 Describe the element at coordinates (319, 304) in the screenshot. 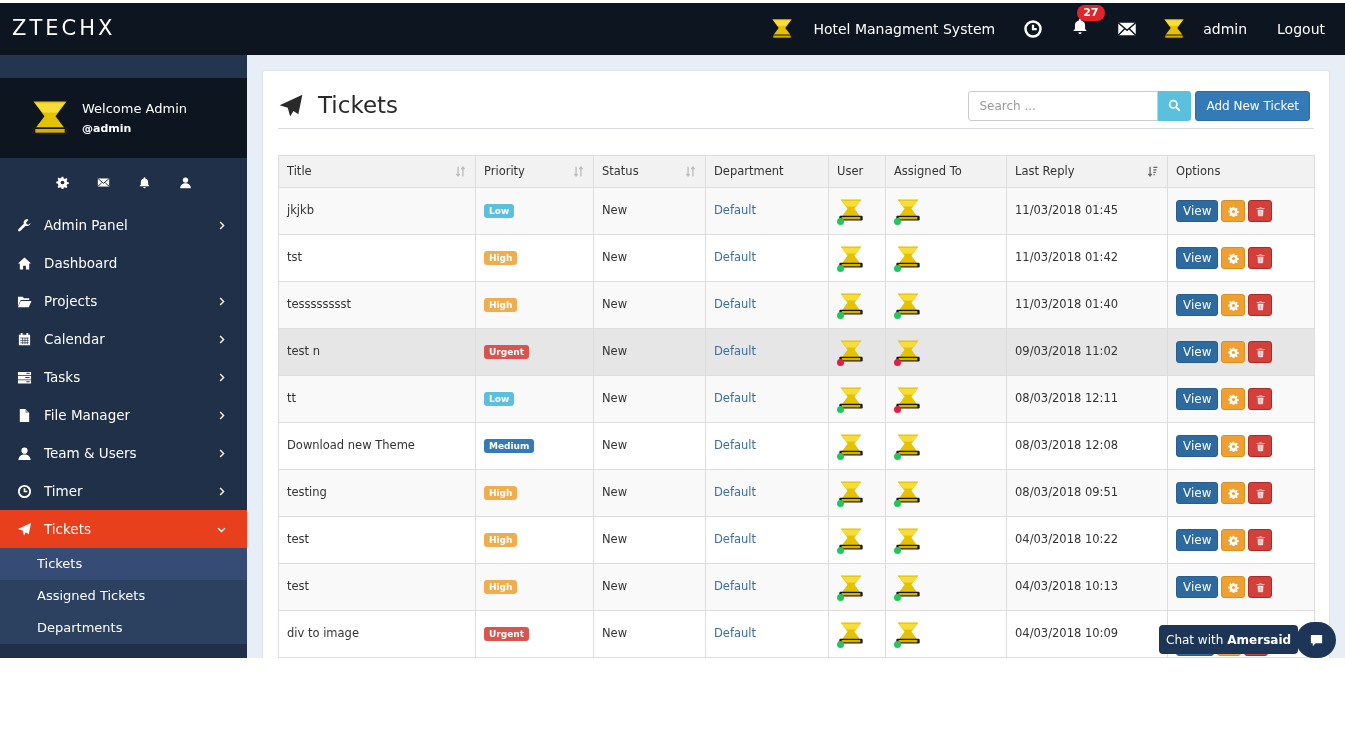

I see `table-cell: tesssssssst` at that location.